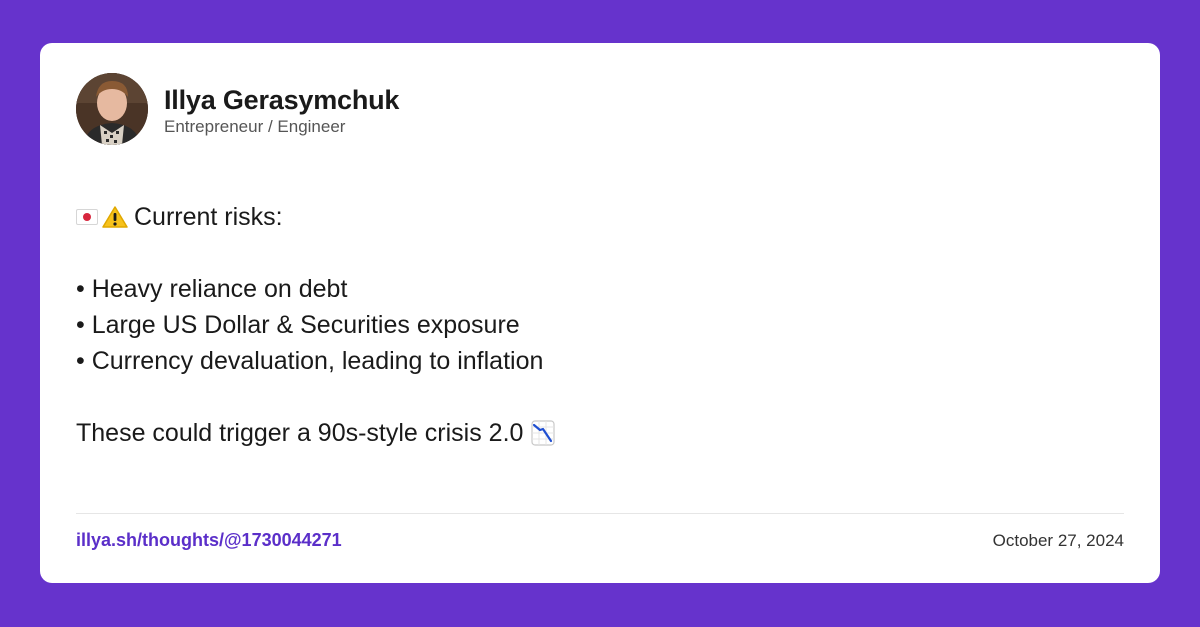  I want to click on post-bullet: • Heavy reliance on debt, so click(212, 289).